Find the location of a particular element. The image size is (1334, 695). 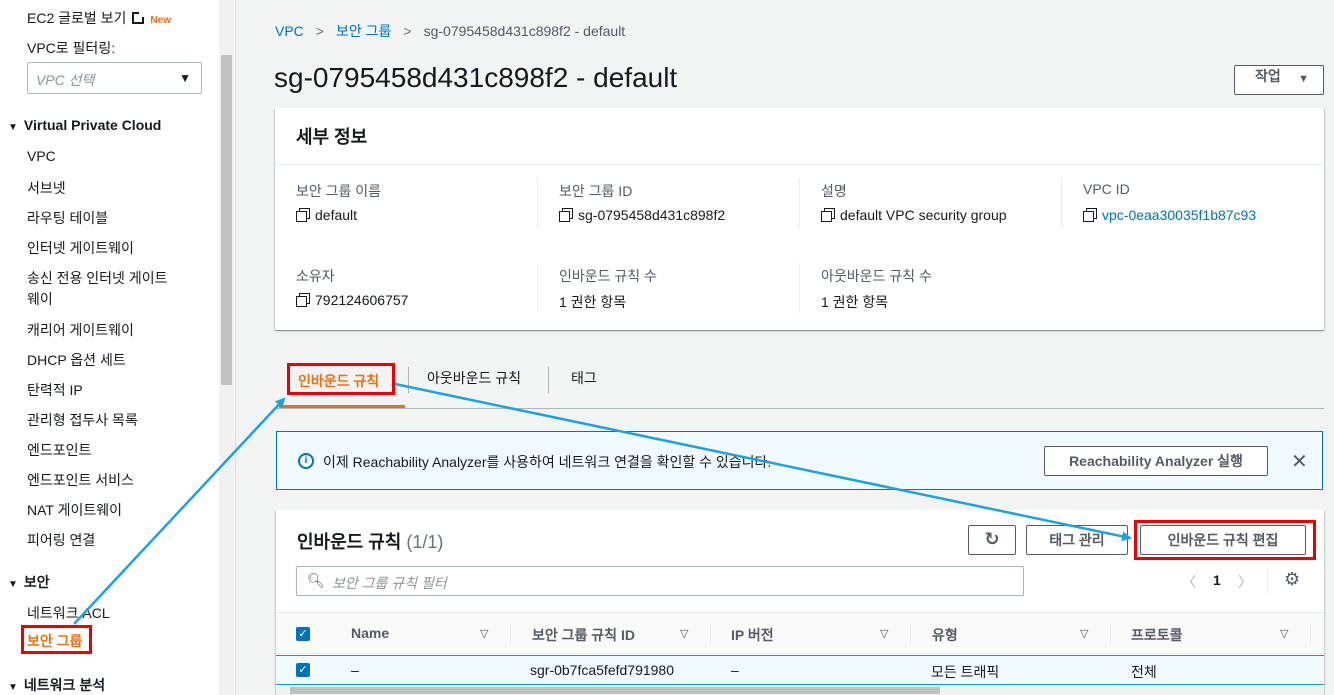

vpc-filter-select: VPC 선택 ▼ is located at coordinates (114, 78).